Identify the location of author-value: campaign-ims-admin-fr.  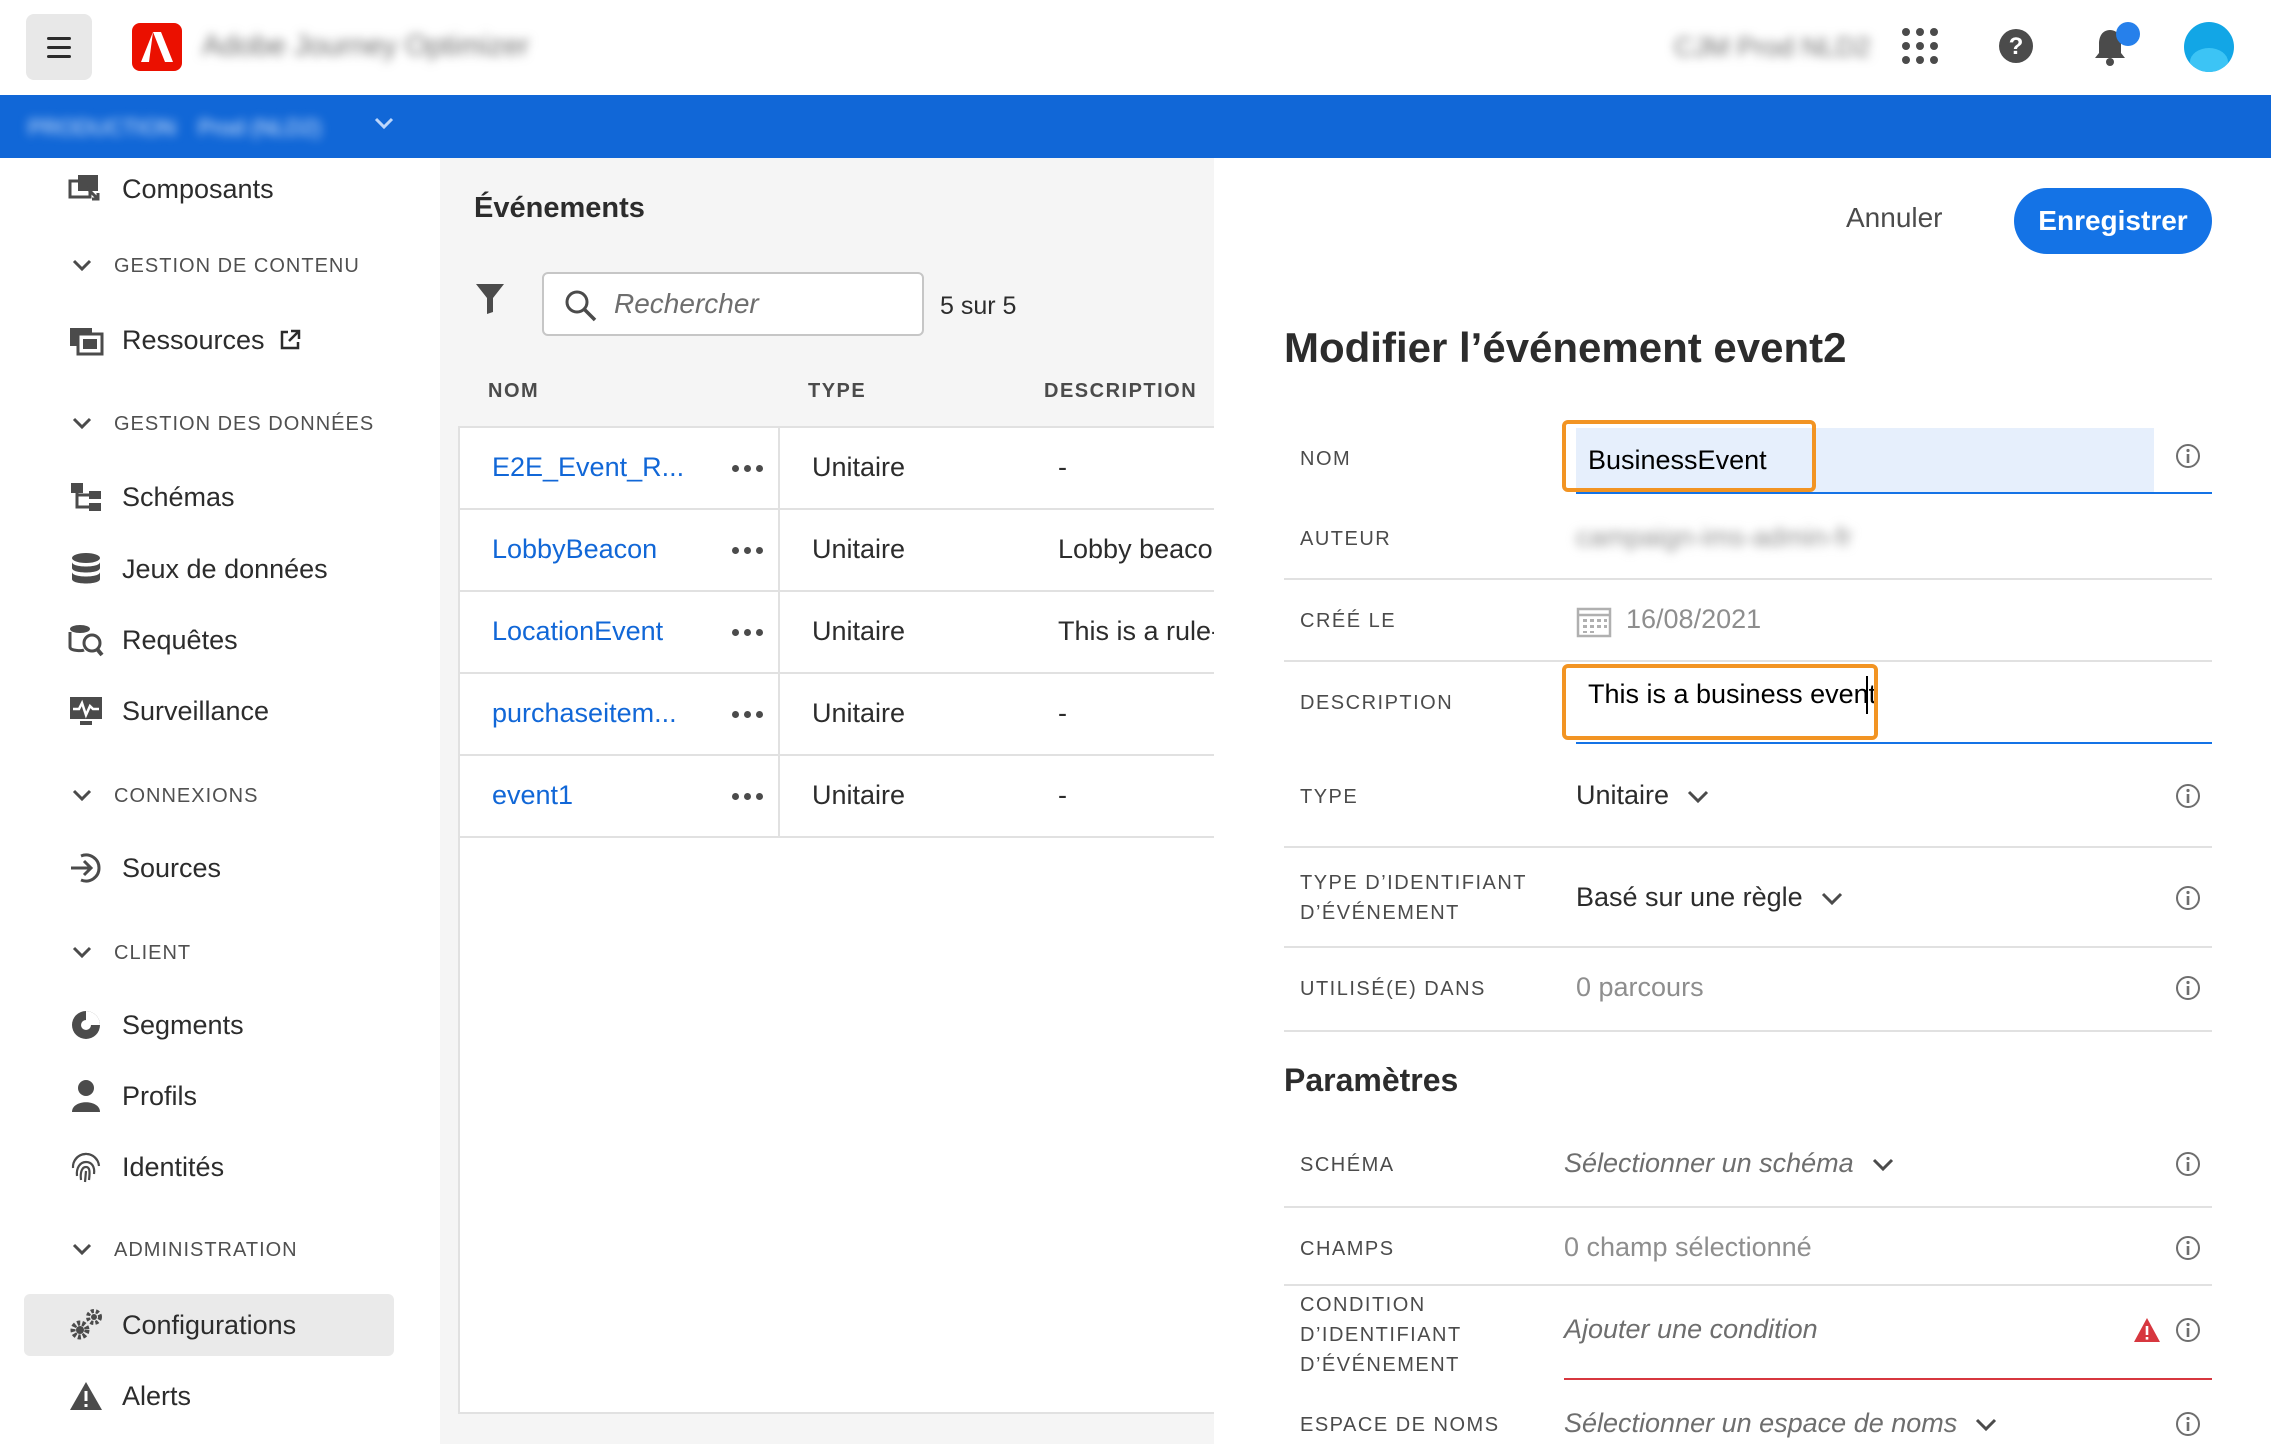
(1714, 537).